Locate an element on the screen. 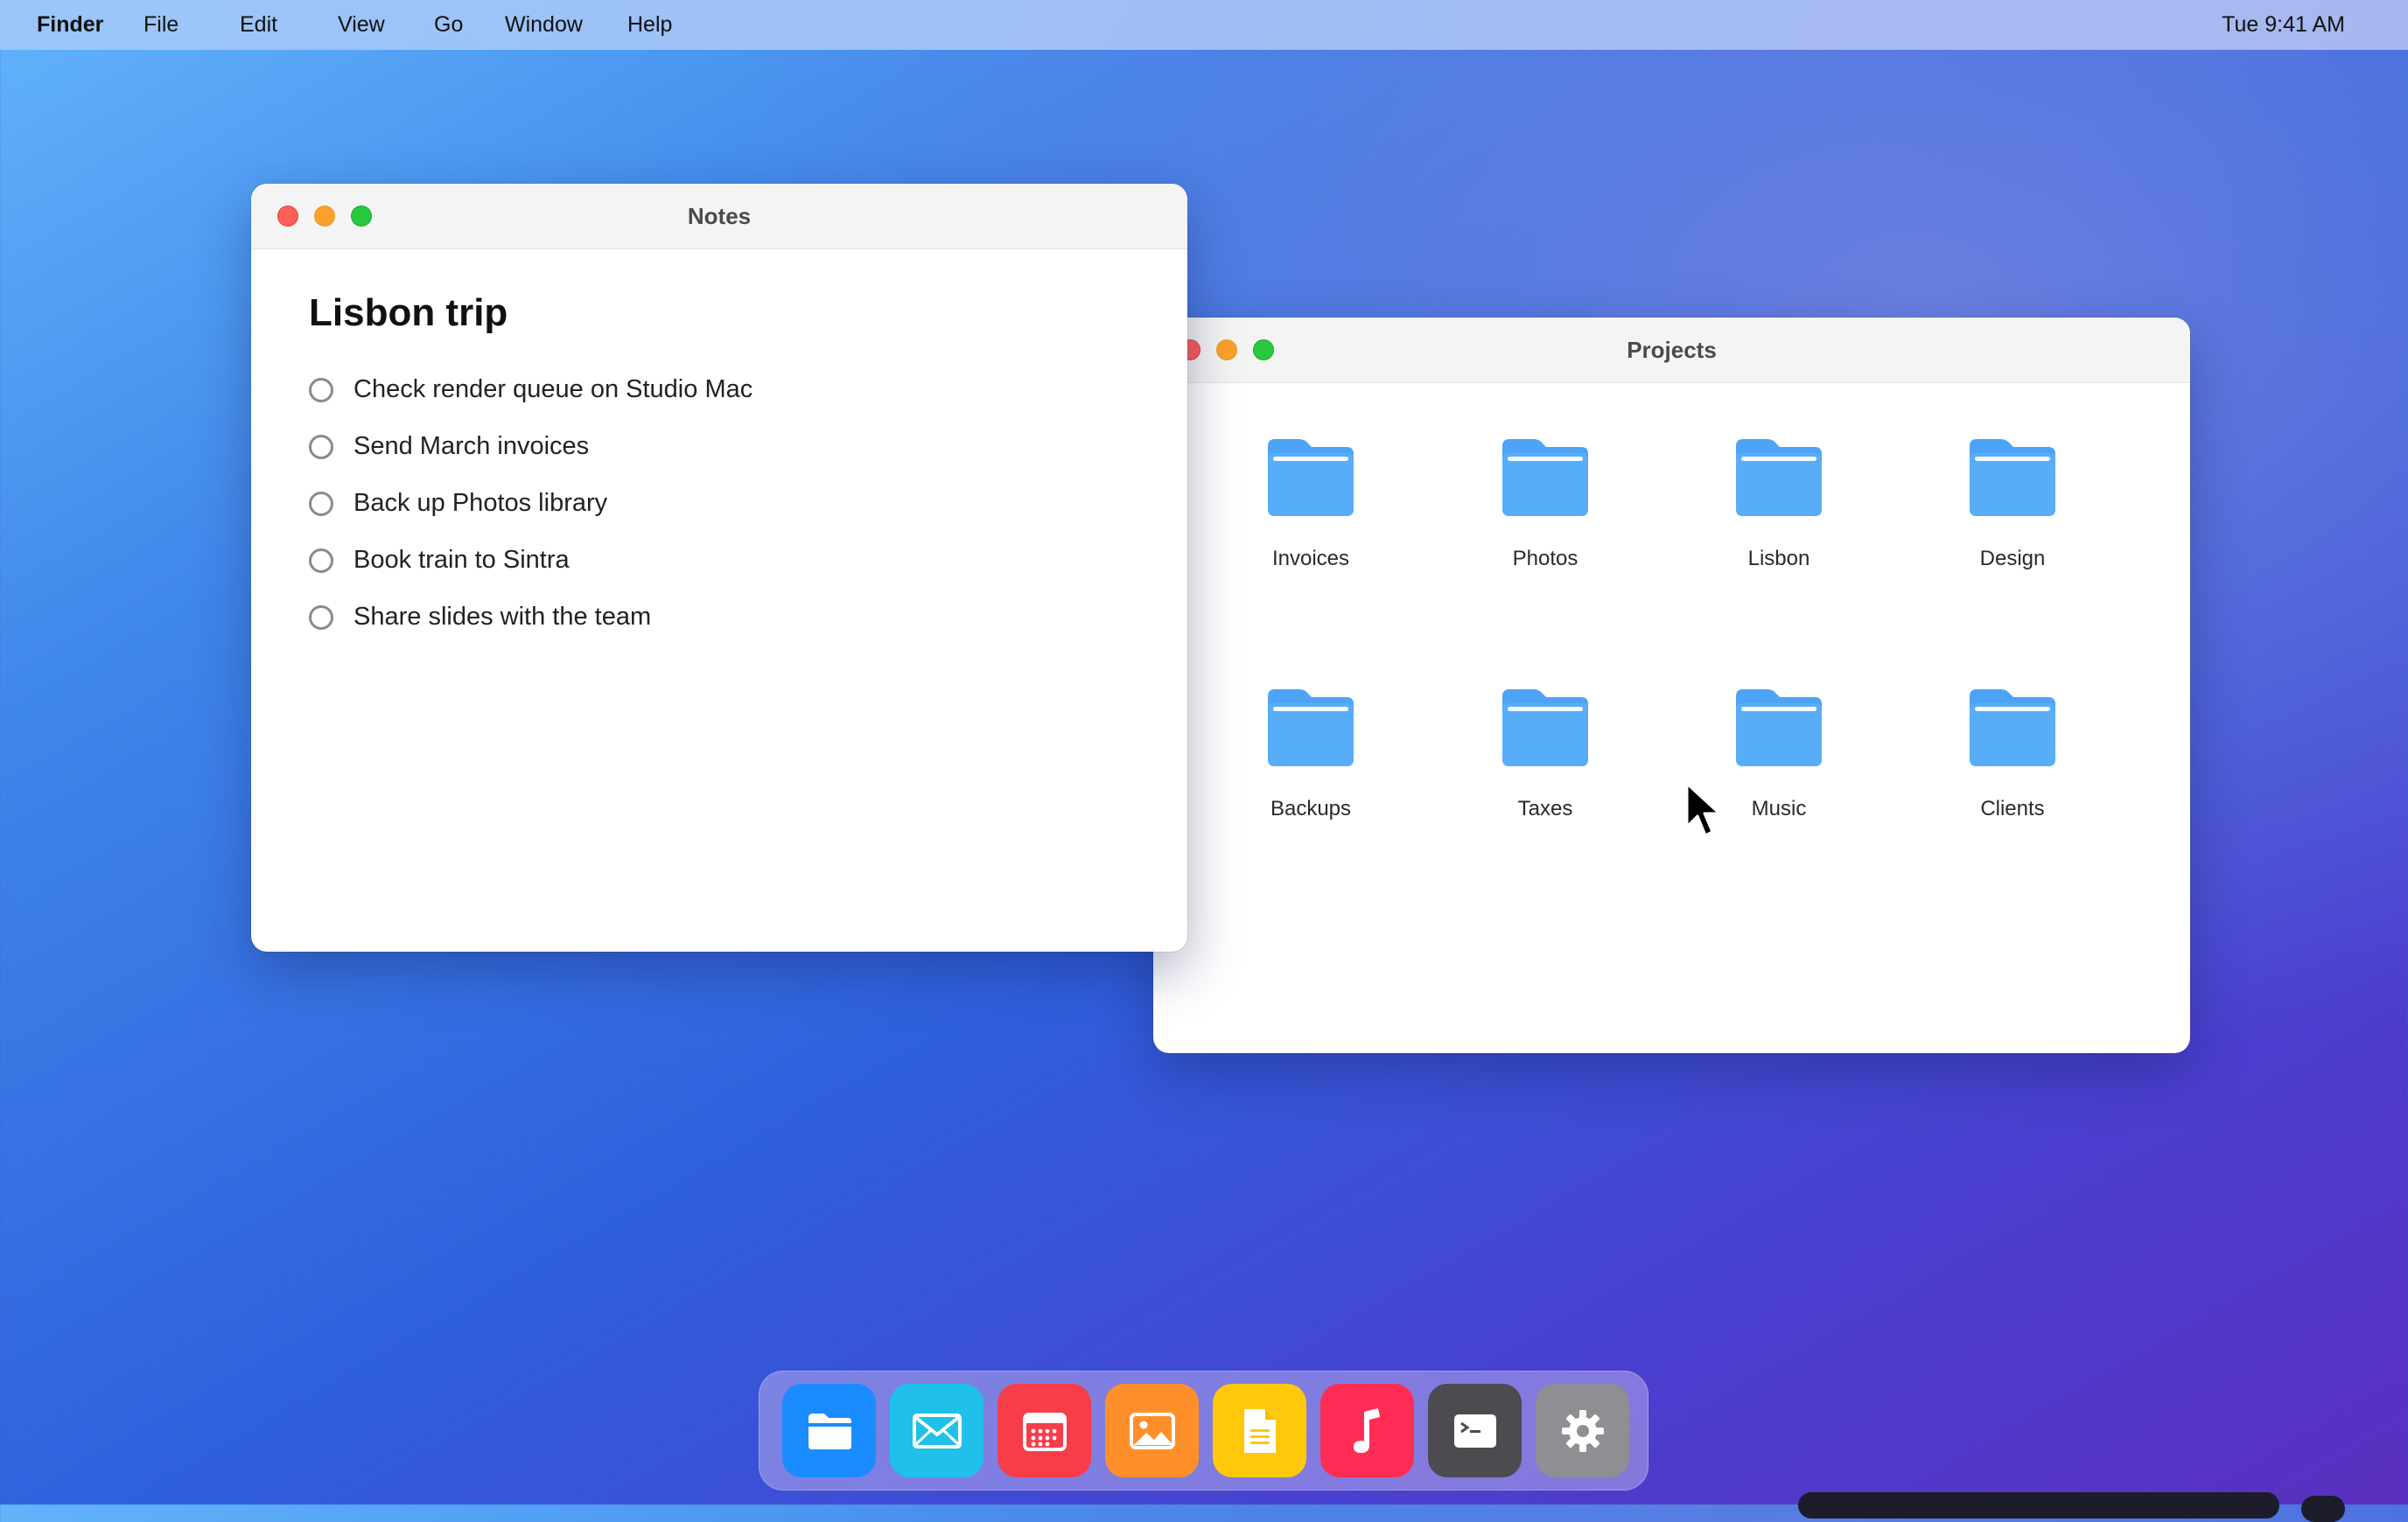 This screenshot has width=2408, height=1522. dock-mail is located at coordinates (937, 1430).